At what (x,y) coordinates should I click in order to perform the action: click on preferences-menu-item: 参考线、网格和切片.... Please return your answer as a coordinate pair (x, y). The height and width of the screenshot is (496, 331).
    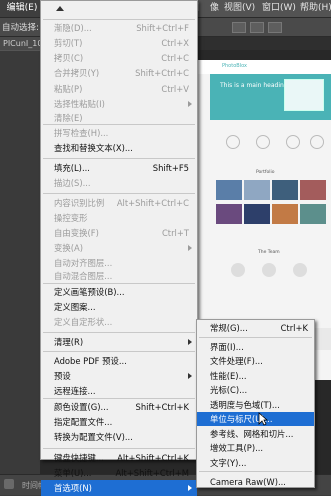
    Looking at the image, I should click on (255, 434).